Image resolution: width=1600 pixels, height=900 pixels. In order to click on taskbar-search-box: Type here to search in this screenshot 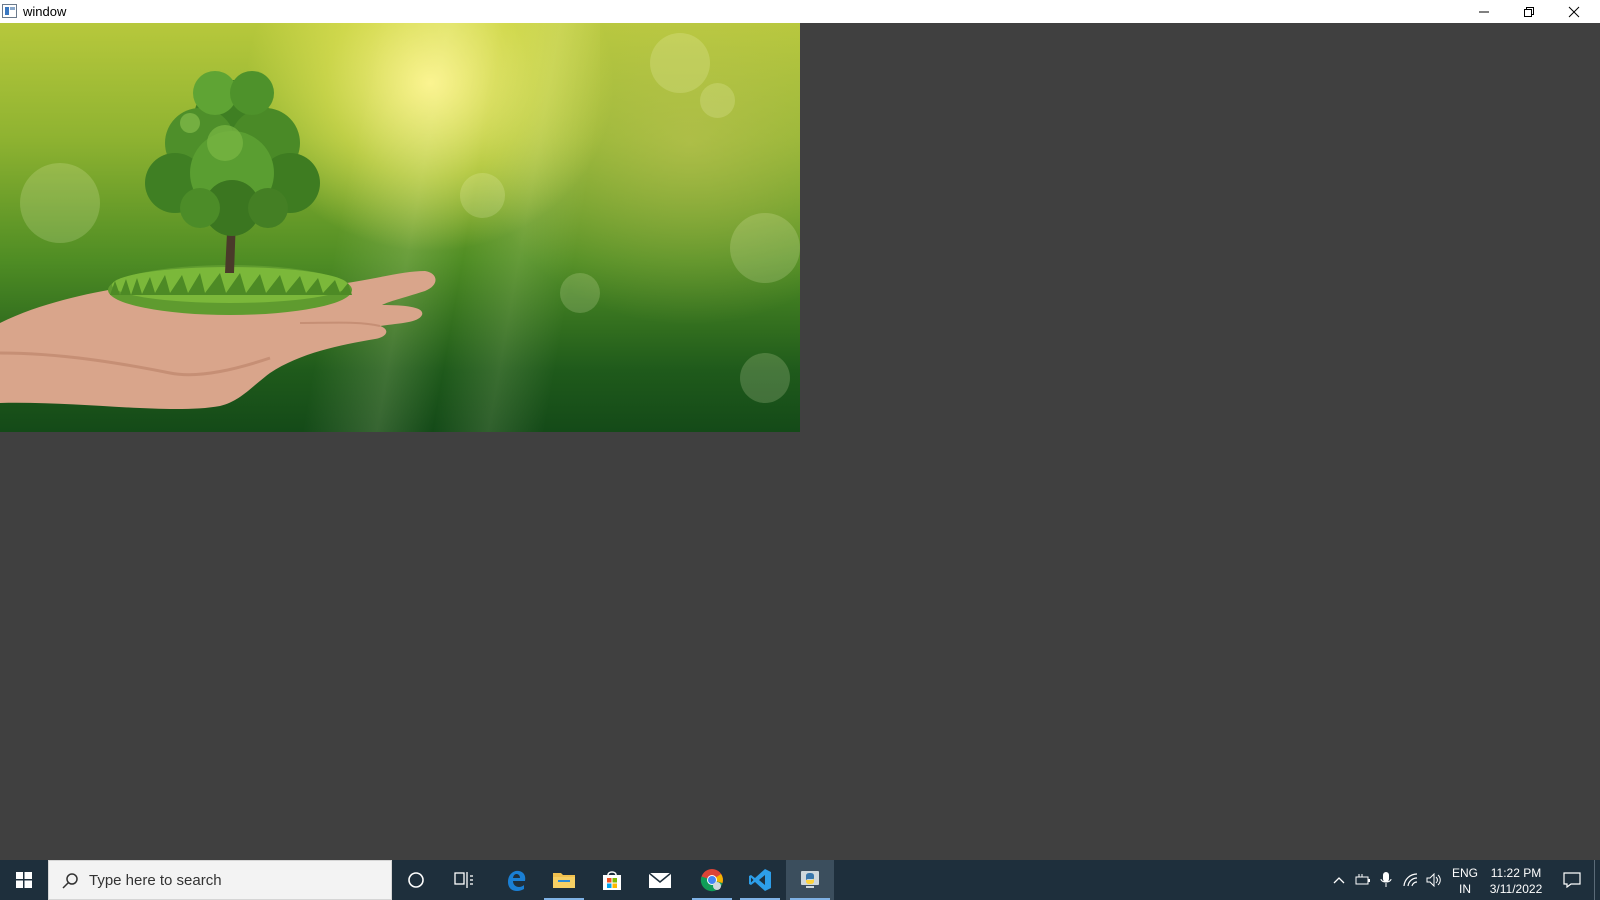, I will do `click(220, 880)`.